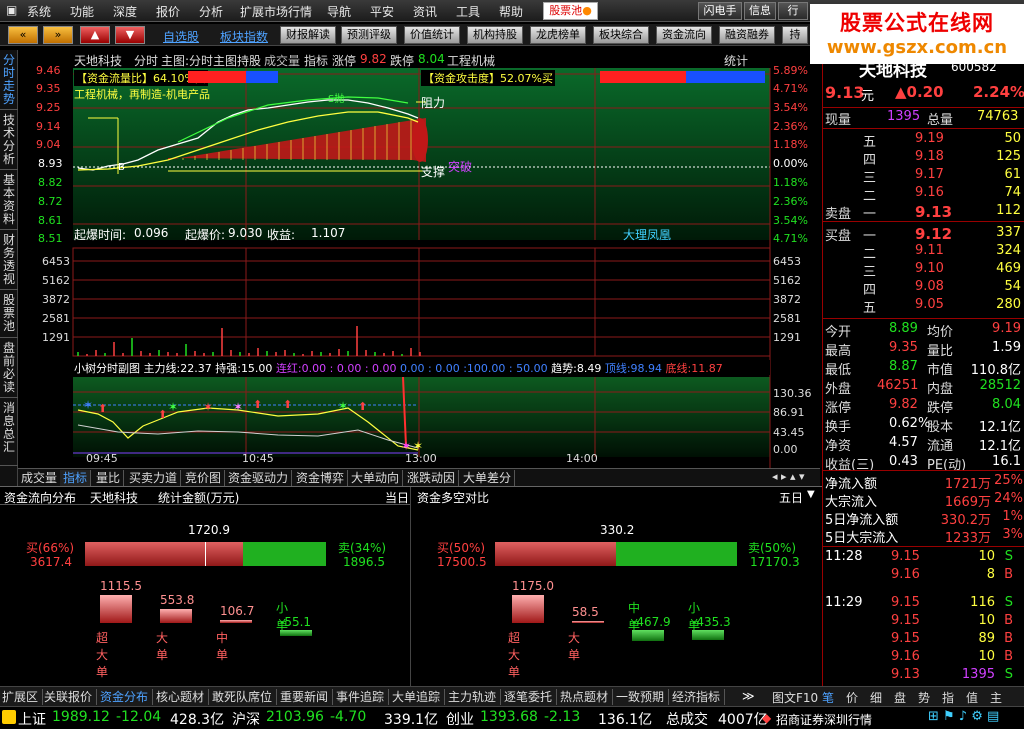 The width and height of the screenshot is (1024, 729). Describe the element at coordinates (9, 81) in the screenshot. I see `tab-intraday: 分时走势` at that location.